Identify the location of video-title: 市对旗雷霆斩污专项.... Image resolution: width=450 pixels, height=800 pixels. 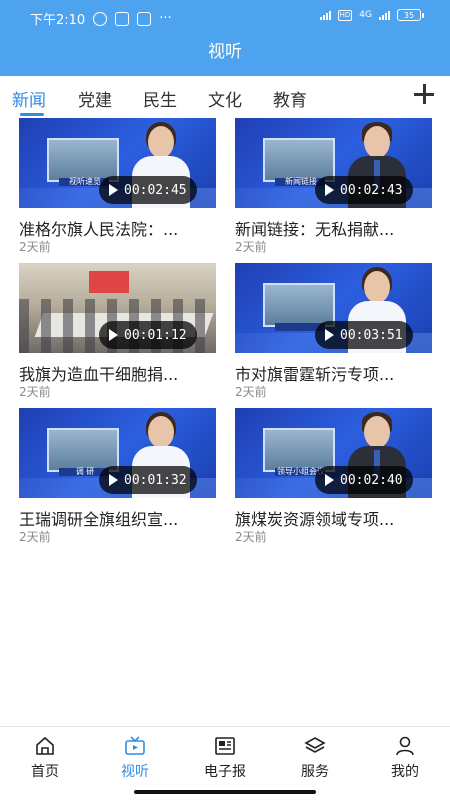
(315, 374).